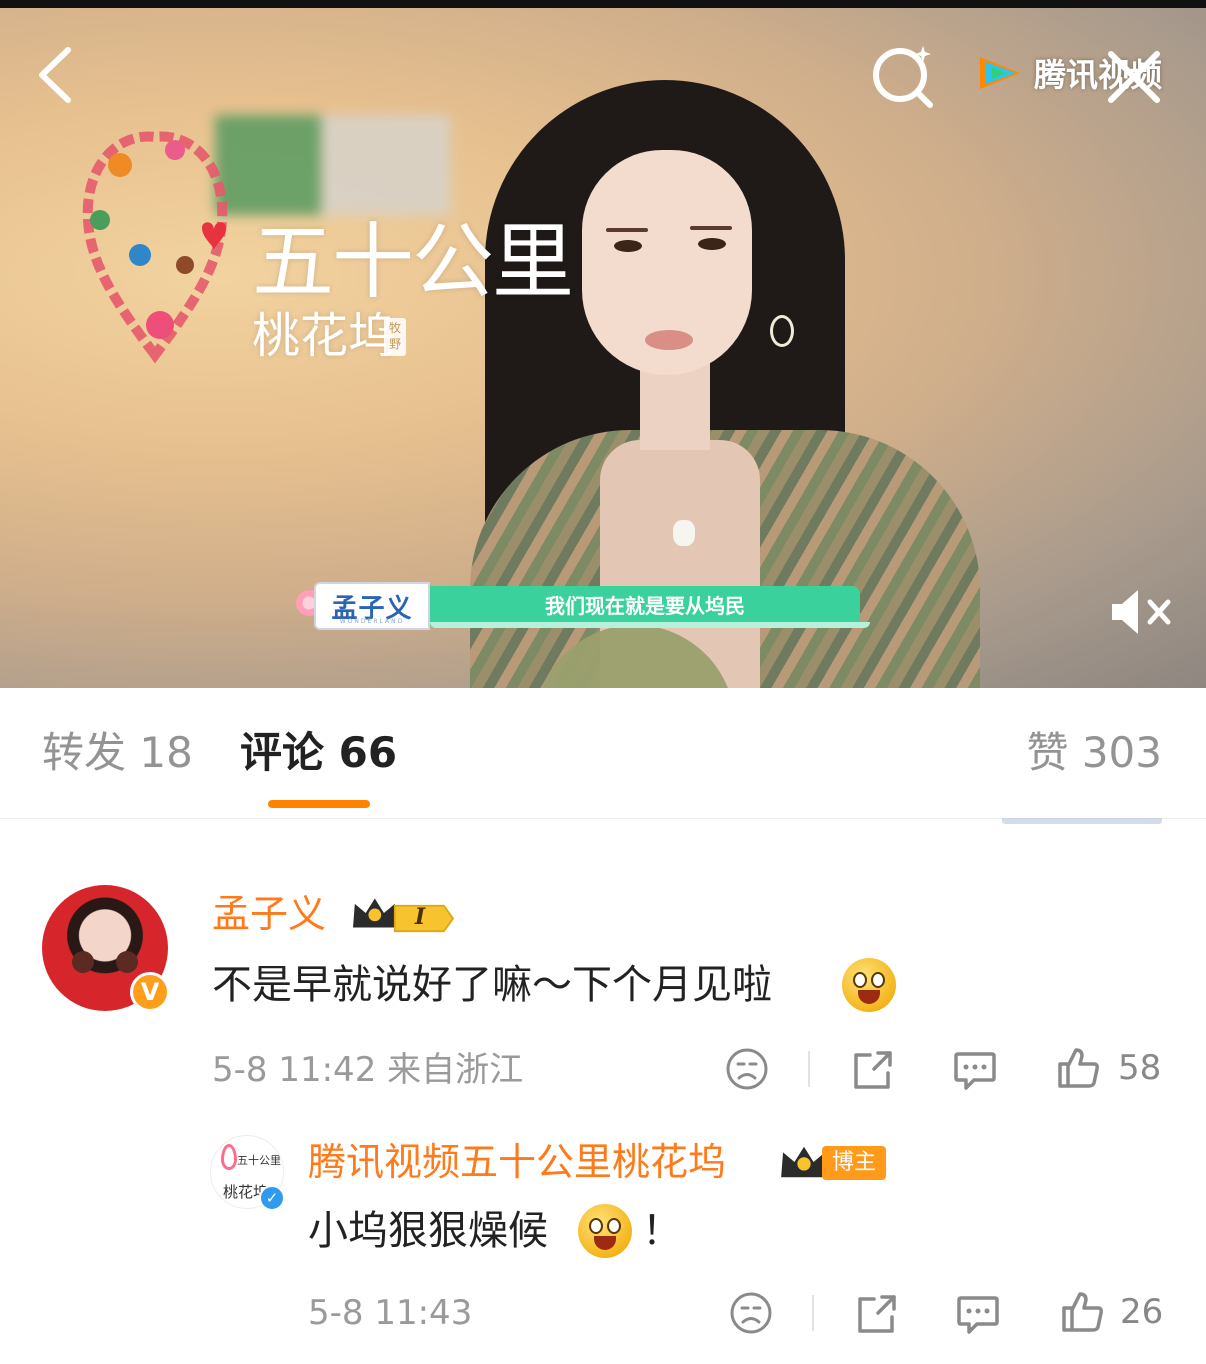  I want to click on tab-like: 赞 303, so click(1094, 753).